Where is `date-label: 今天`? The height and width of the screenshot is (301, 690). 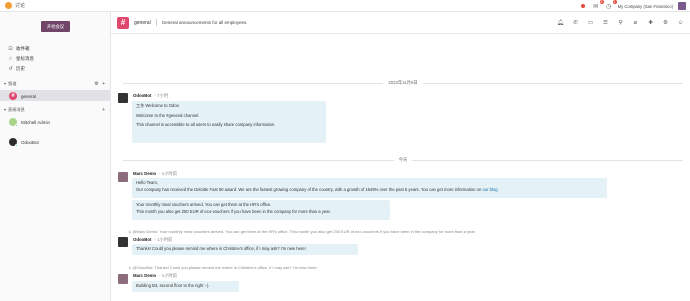
date-label: 今天 is located at coordinates (403, 159).